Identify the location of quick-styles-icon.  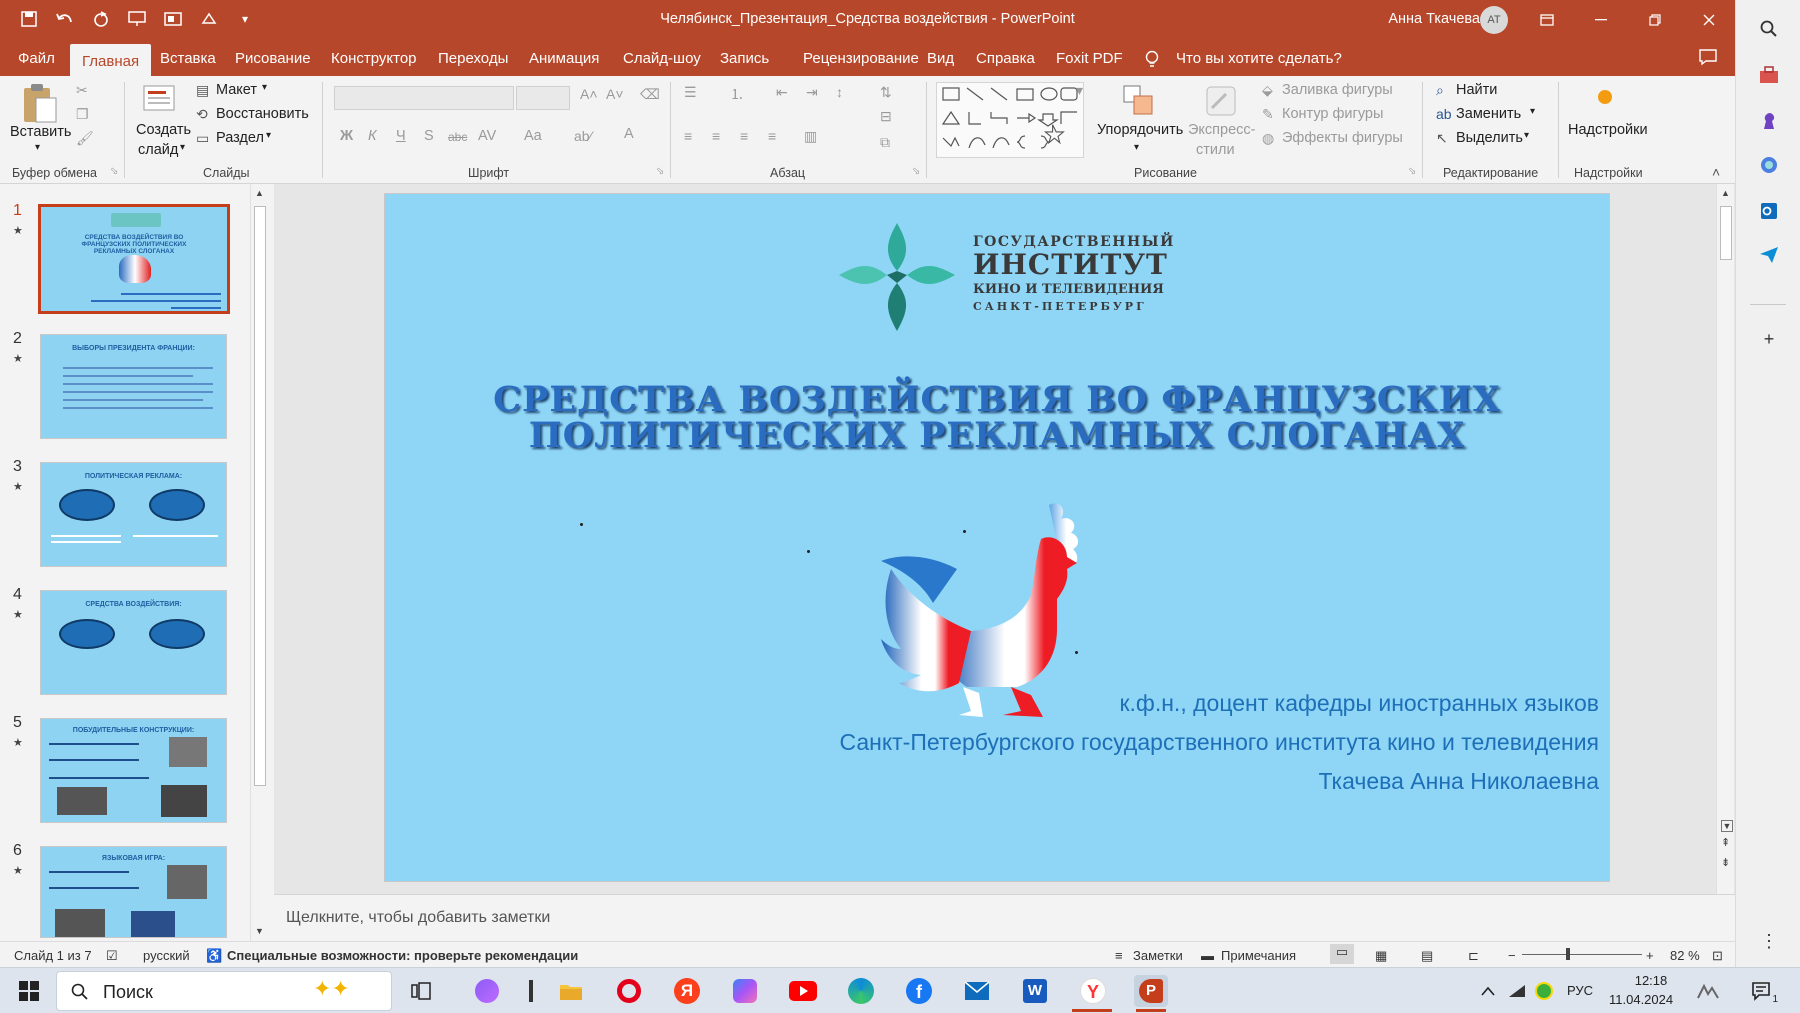
(1221, 103).